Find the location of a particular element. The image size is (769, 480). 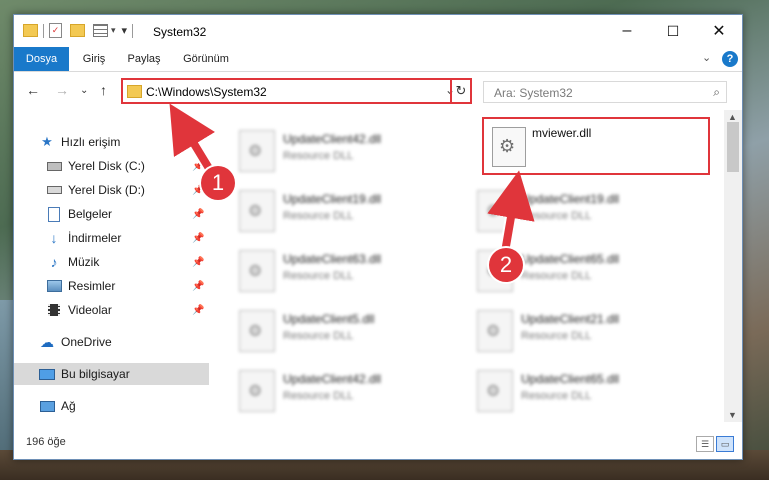

customize-toolbar-chevron-icon: ▾ is located at coordinates (113, 30).